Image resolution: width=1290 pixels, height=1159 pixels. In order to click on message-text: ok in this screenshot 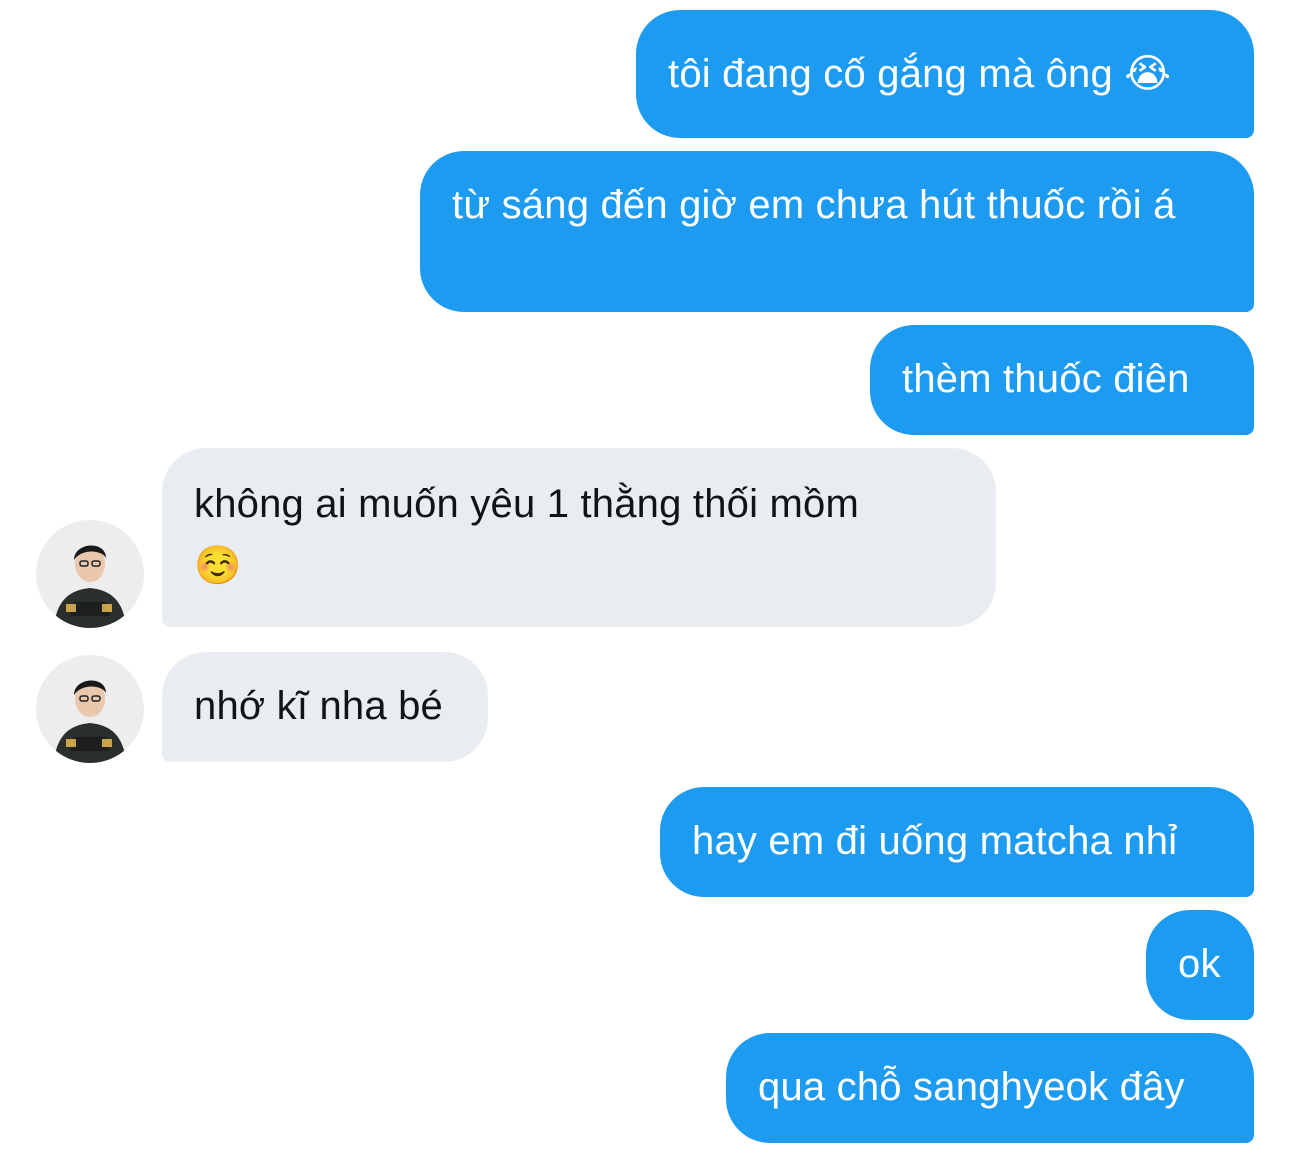, I will do `click(1199, 964)`.